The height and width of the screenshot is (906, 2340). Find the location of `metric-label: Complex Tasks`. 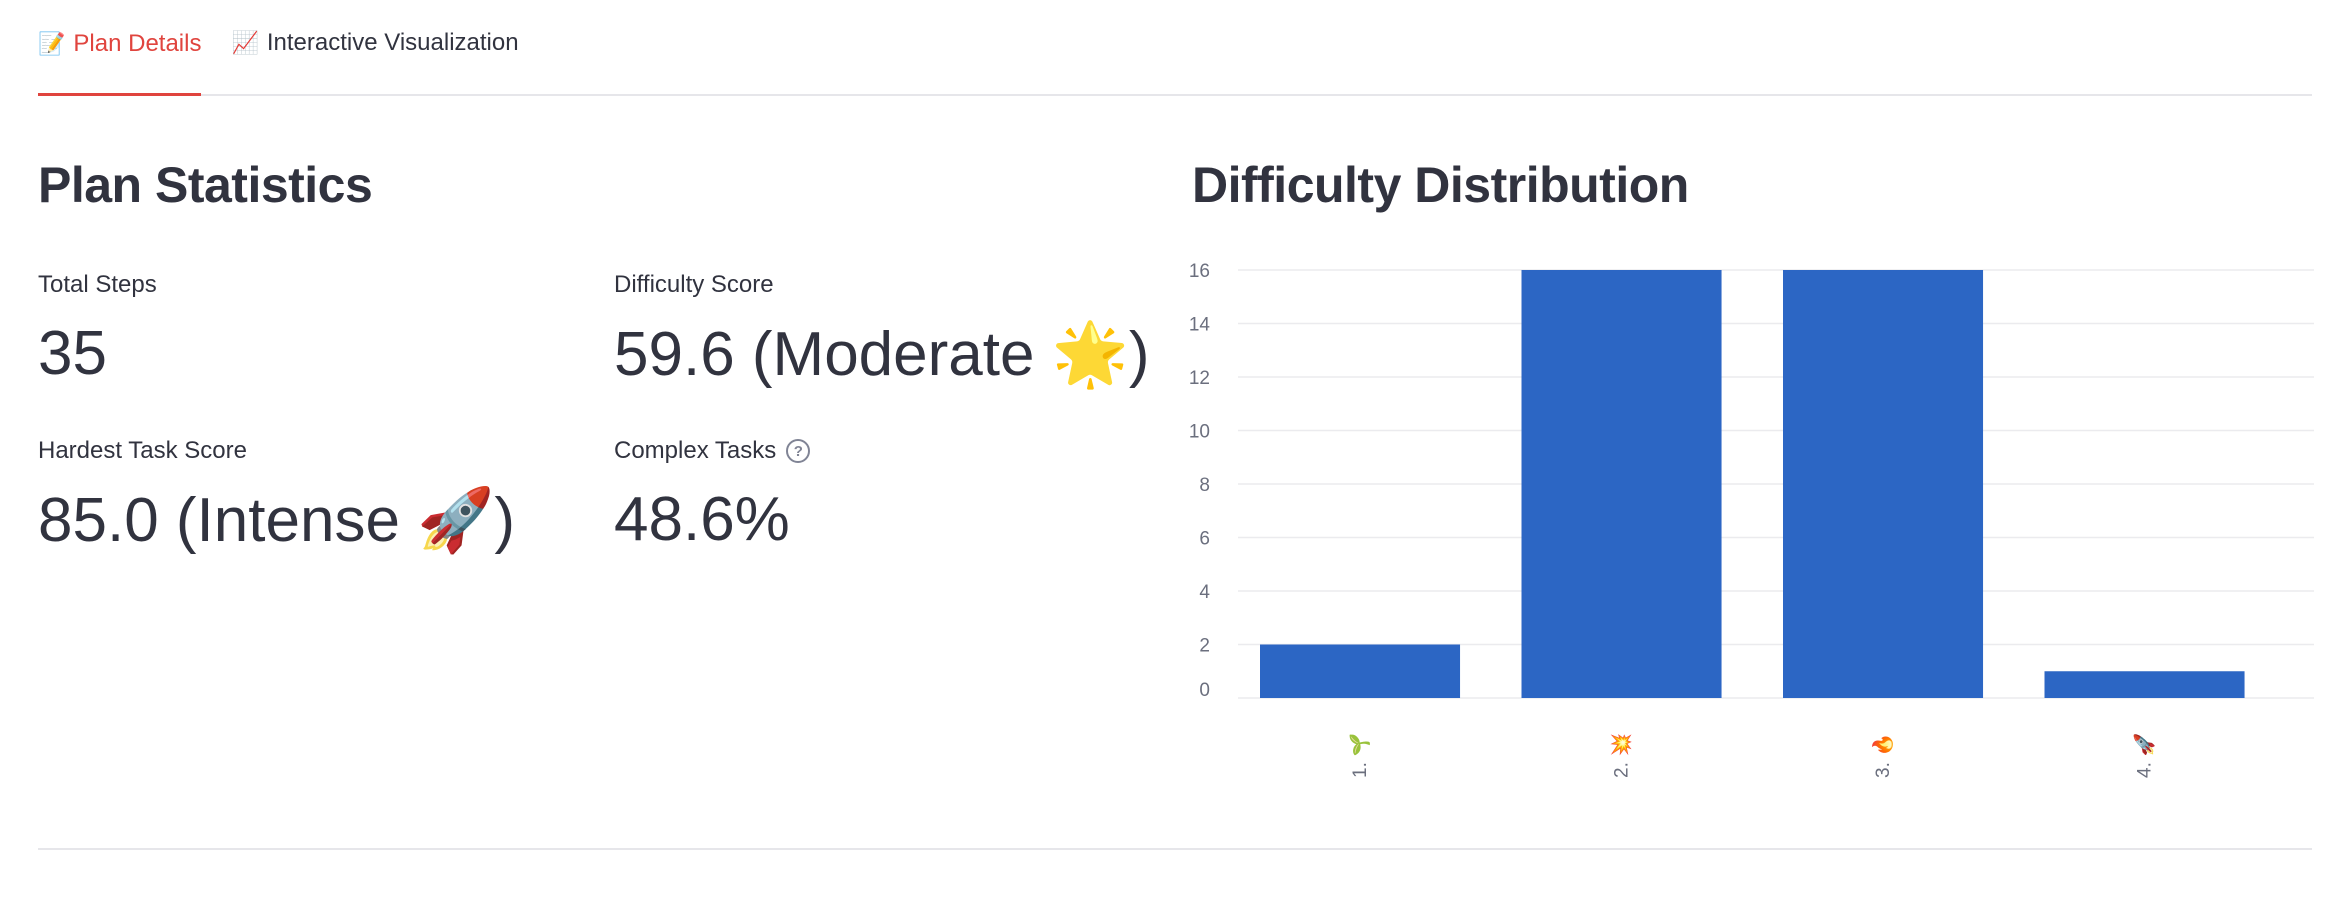

metric-label: Complex Tasks is located at coordinates (695, 450).